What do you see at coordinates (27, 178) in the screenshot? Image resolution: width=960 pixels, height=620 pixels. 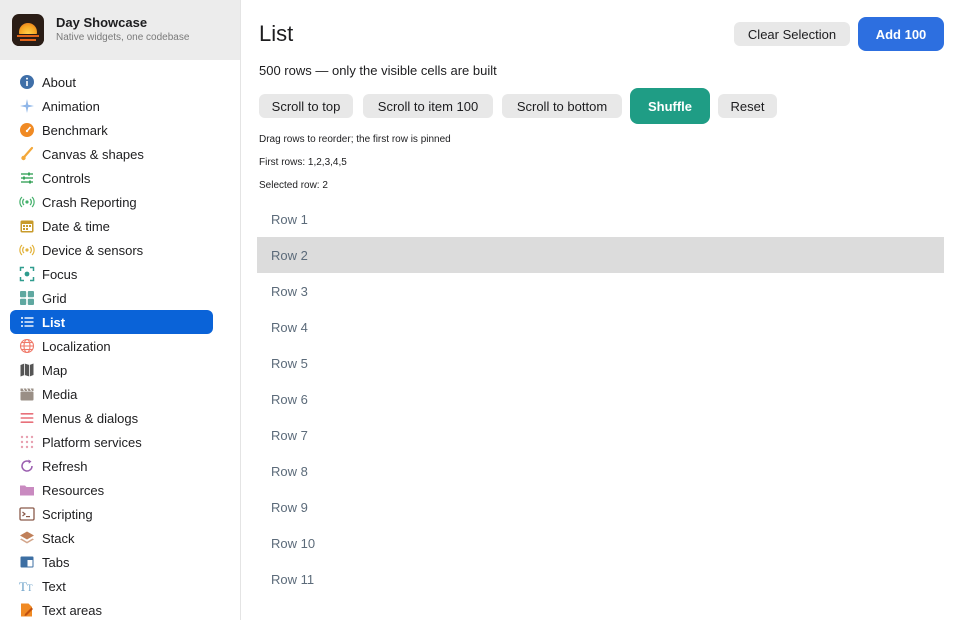 I see `sliders-icon` at bounding box center [27, 178].